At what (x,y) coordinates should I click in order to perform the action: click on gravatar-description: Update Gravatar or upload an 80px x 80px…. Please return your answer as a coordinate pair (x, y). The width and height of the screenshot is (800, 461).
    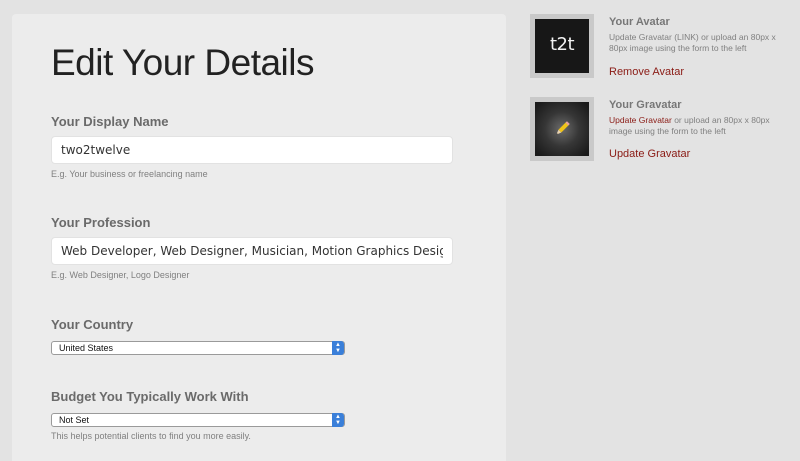
    Looking at the image, I should click on (696, 126).